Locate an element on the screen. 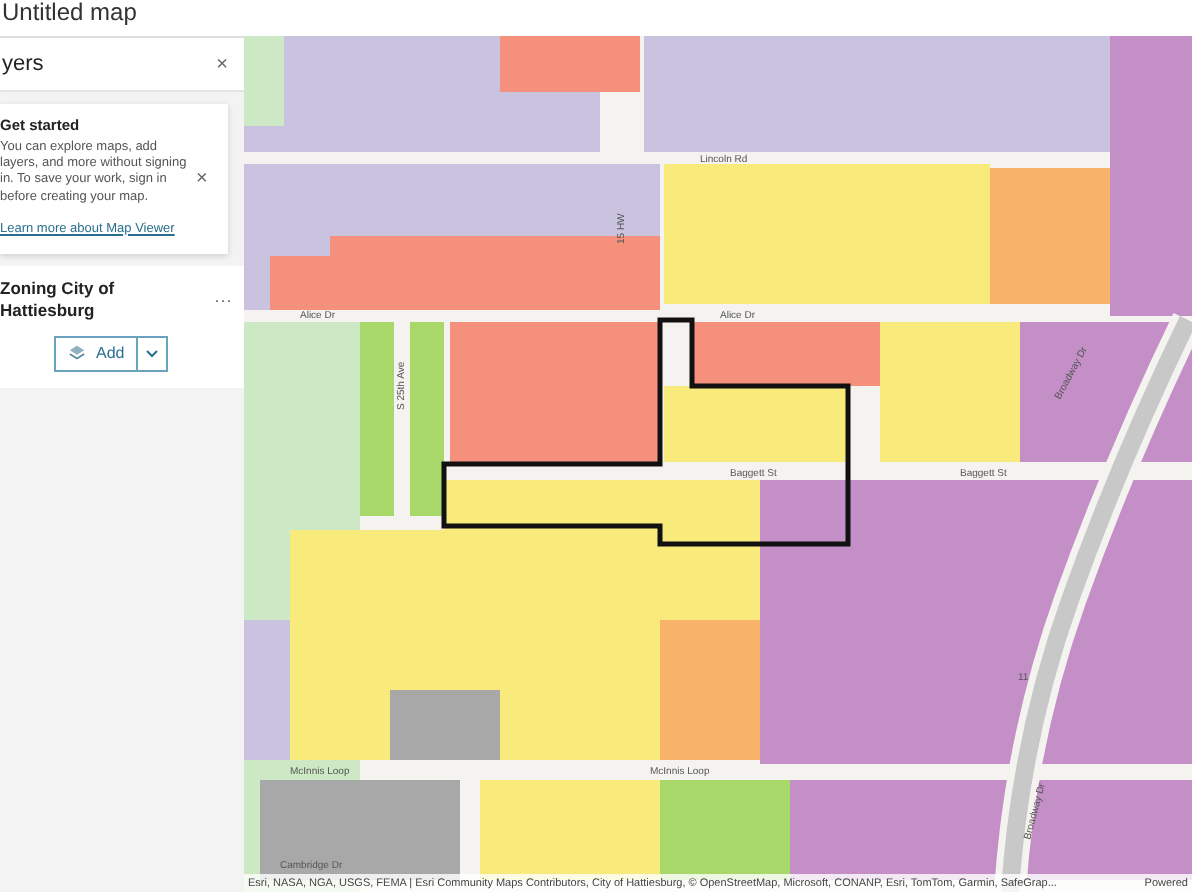 The width and height of the screenshot is (1192, 892). add-button: Add is located at coordinates (97, 353).